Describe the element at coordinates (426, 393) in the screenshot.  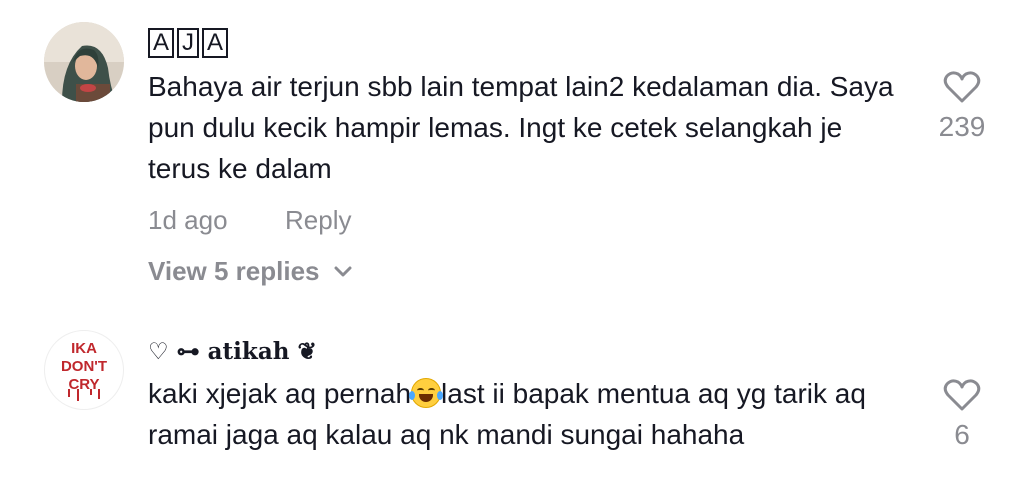
I see `face-with-tears-of-joy-icon` at that location.